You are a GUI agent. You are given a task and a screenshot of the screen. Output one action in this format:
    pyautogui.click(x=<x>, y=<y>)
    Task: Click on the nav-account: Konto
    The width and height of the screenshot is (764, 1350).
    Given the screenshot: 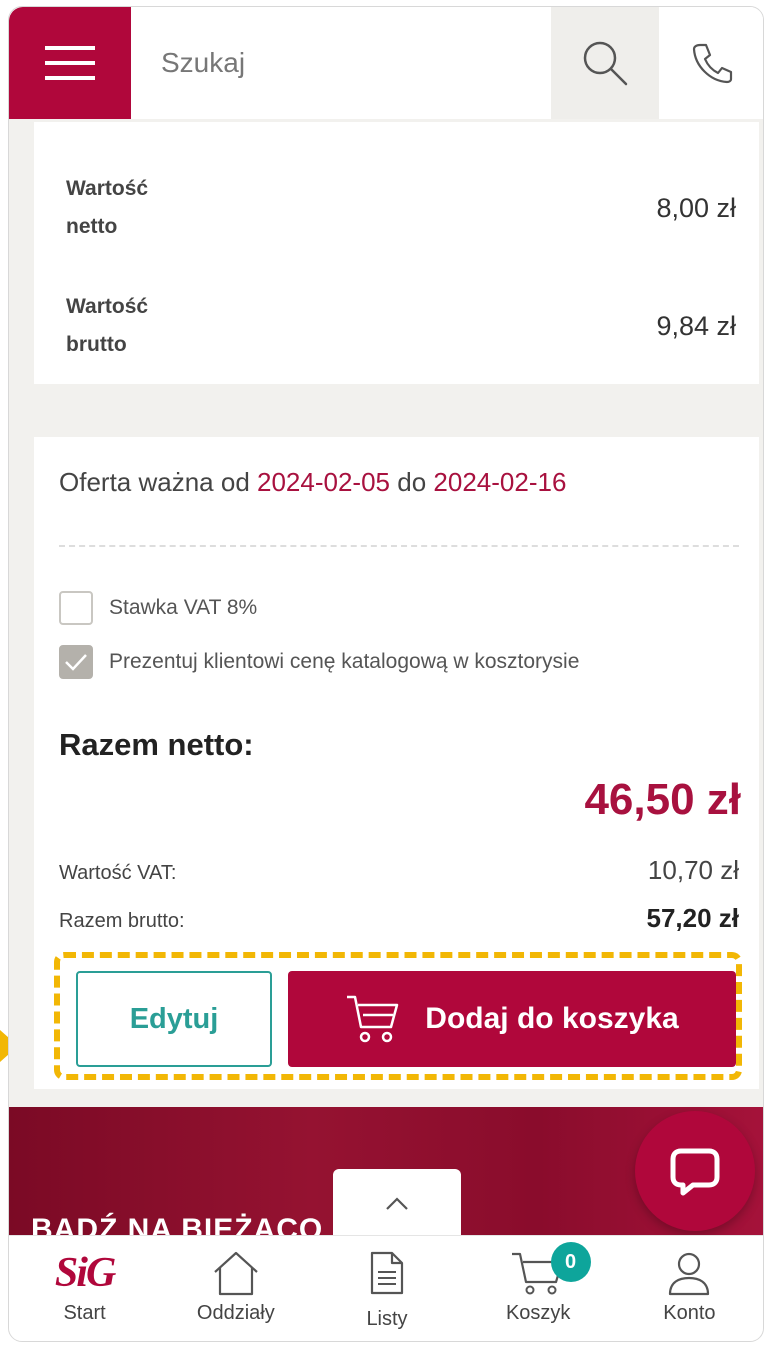 What is the action you would take?
    pyautogui.click(x=688, y=1288)
    